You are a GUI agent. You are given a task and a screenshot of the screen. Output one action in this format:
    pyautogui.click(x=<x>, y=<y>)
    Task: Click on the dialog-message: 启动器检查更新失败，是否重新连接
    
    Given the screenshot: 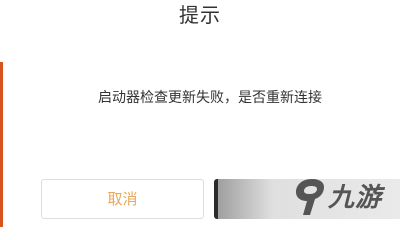 What is the action you would take?
    pyautogui.click(x=210, y=98)
    